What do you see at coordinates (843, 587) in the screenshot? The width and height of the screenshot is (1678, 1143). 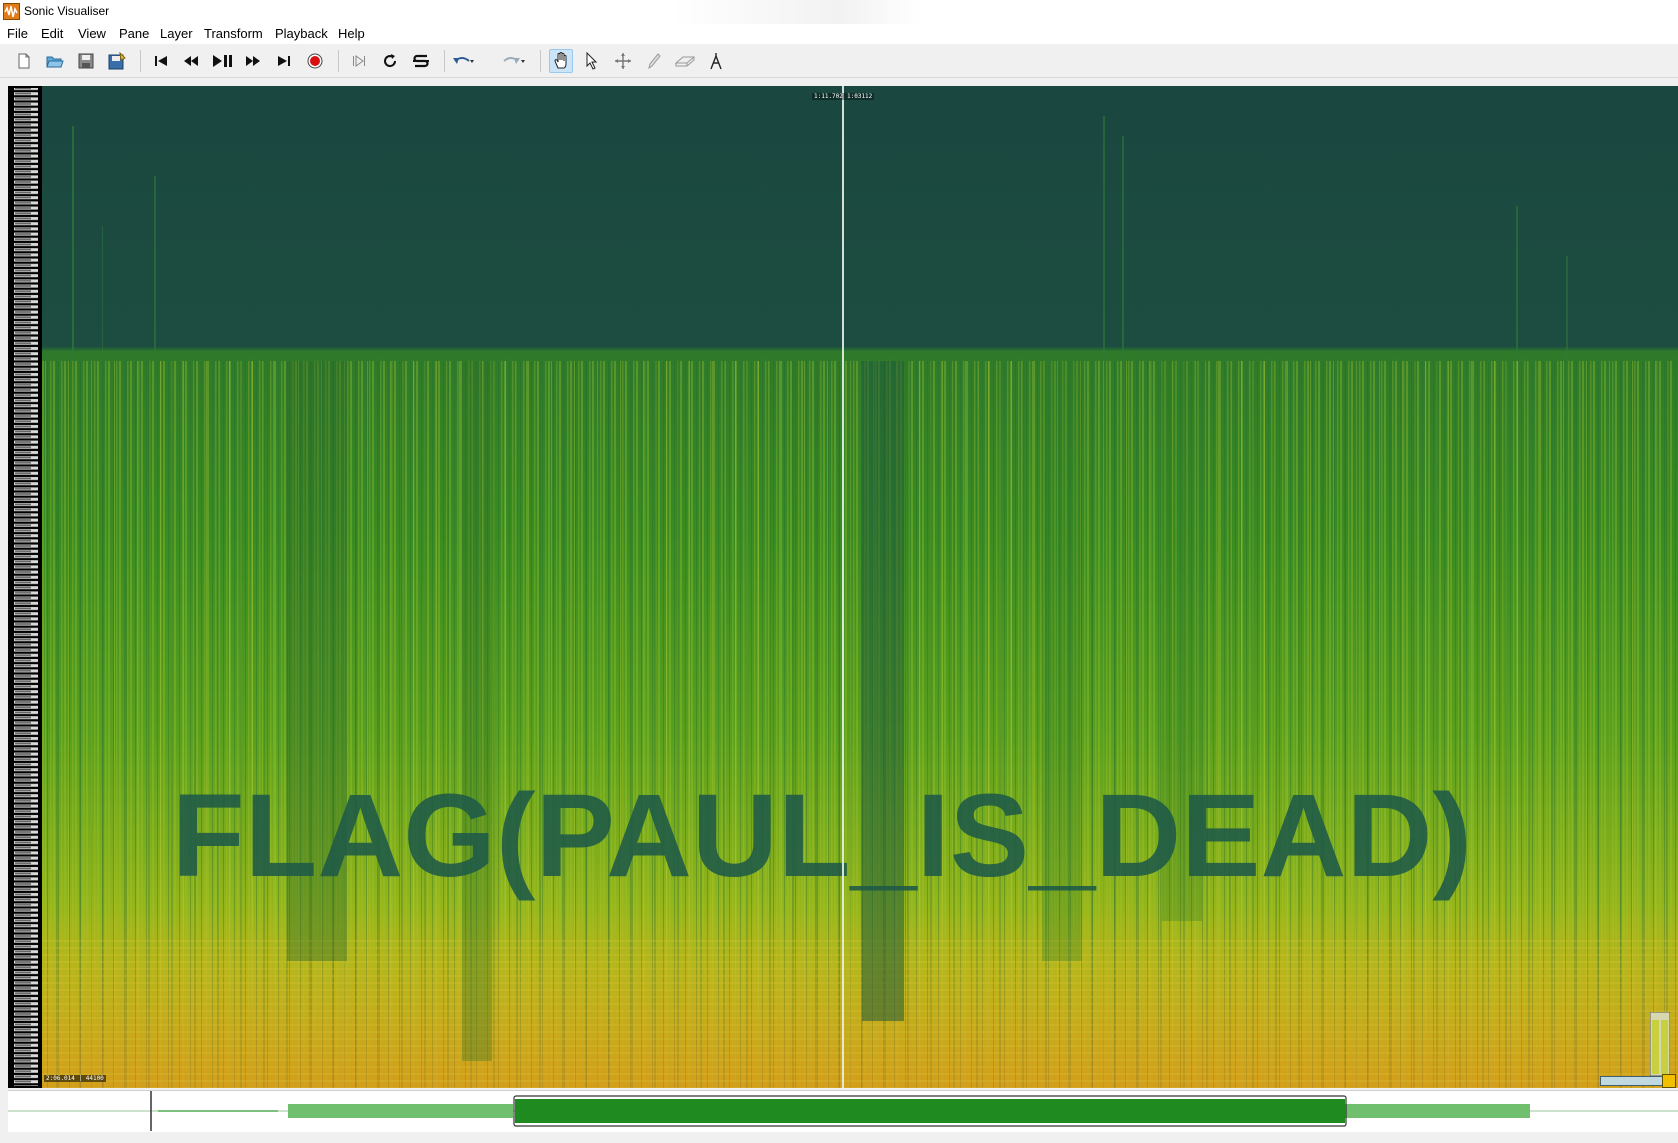 I see `playback-position-line` at bounding box center [843, 587].